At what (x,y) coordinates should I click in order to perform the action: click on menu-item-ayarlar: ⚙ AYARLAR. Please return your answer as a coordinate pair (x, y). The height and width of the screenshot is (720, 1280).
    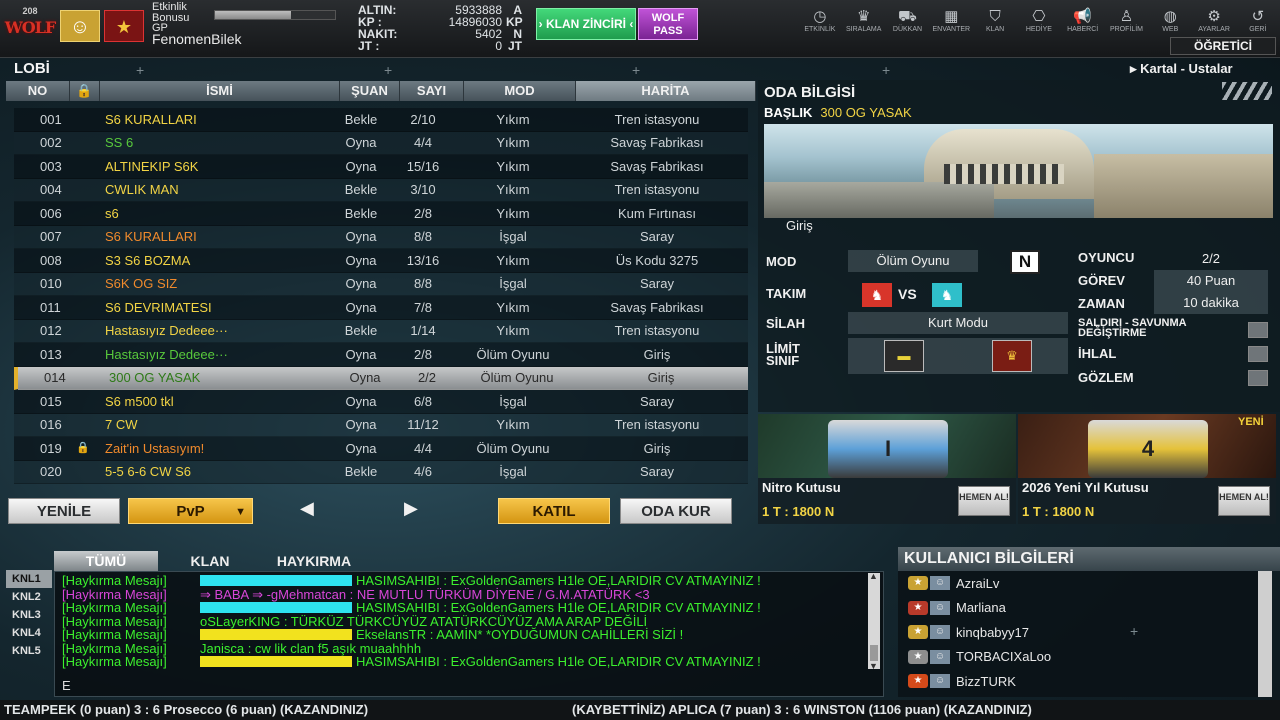
    Looking at the image, I should click on (1214, 20).